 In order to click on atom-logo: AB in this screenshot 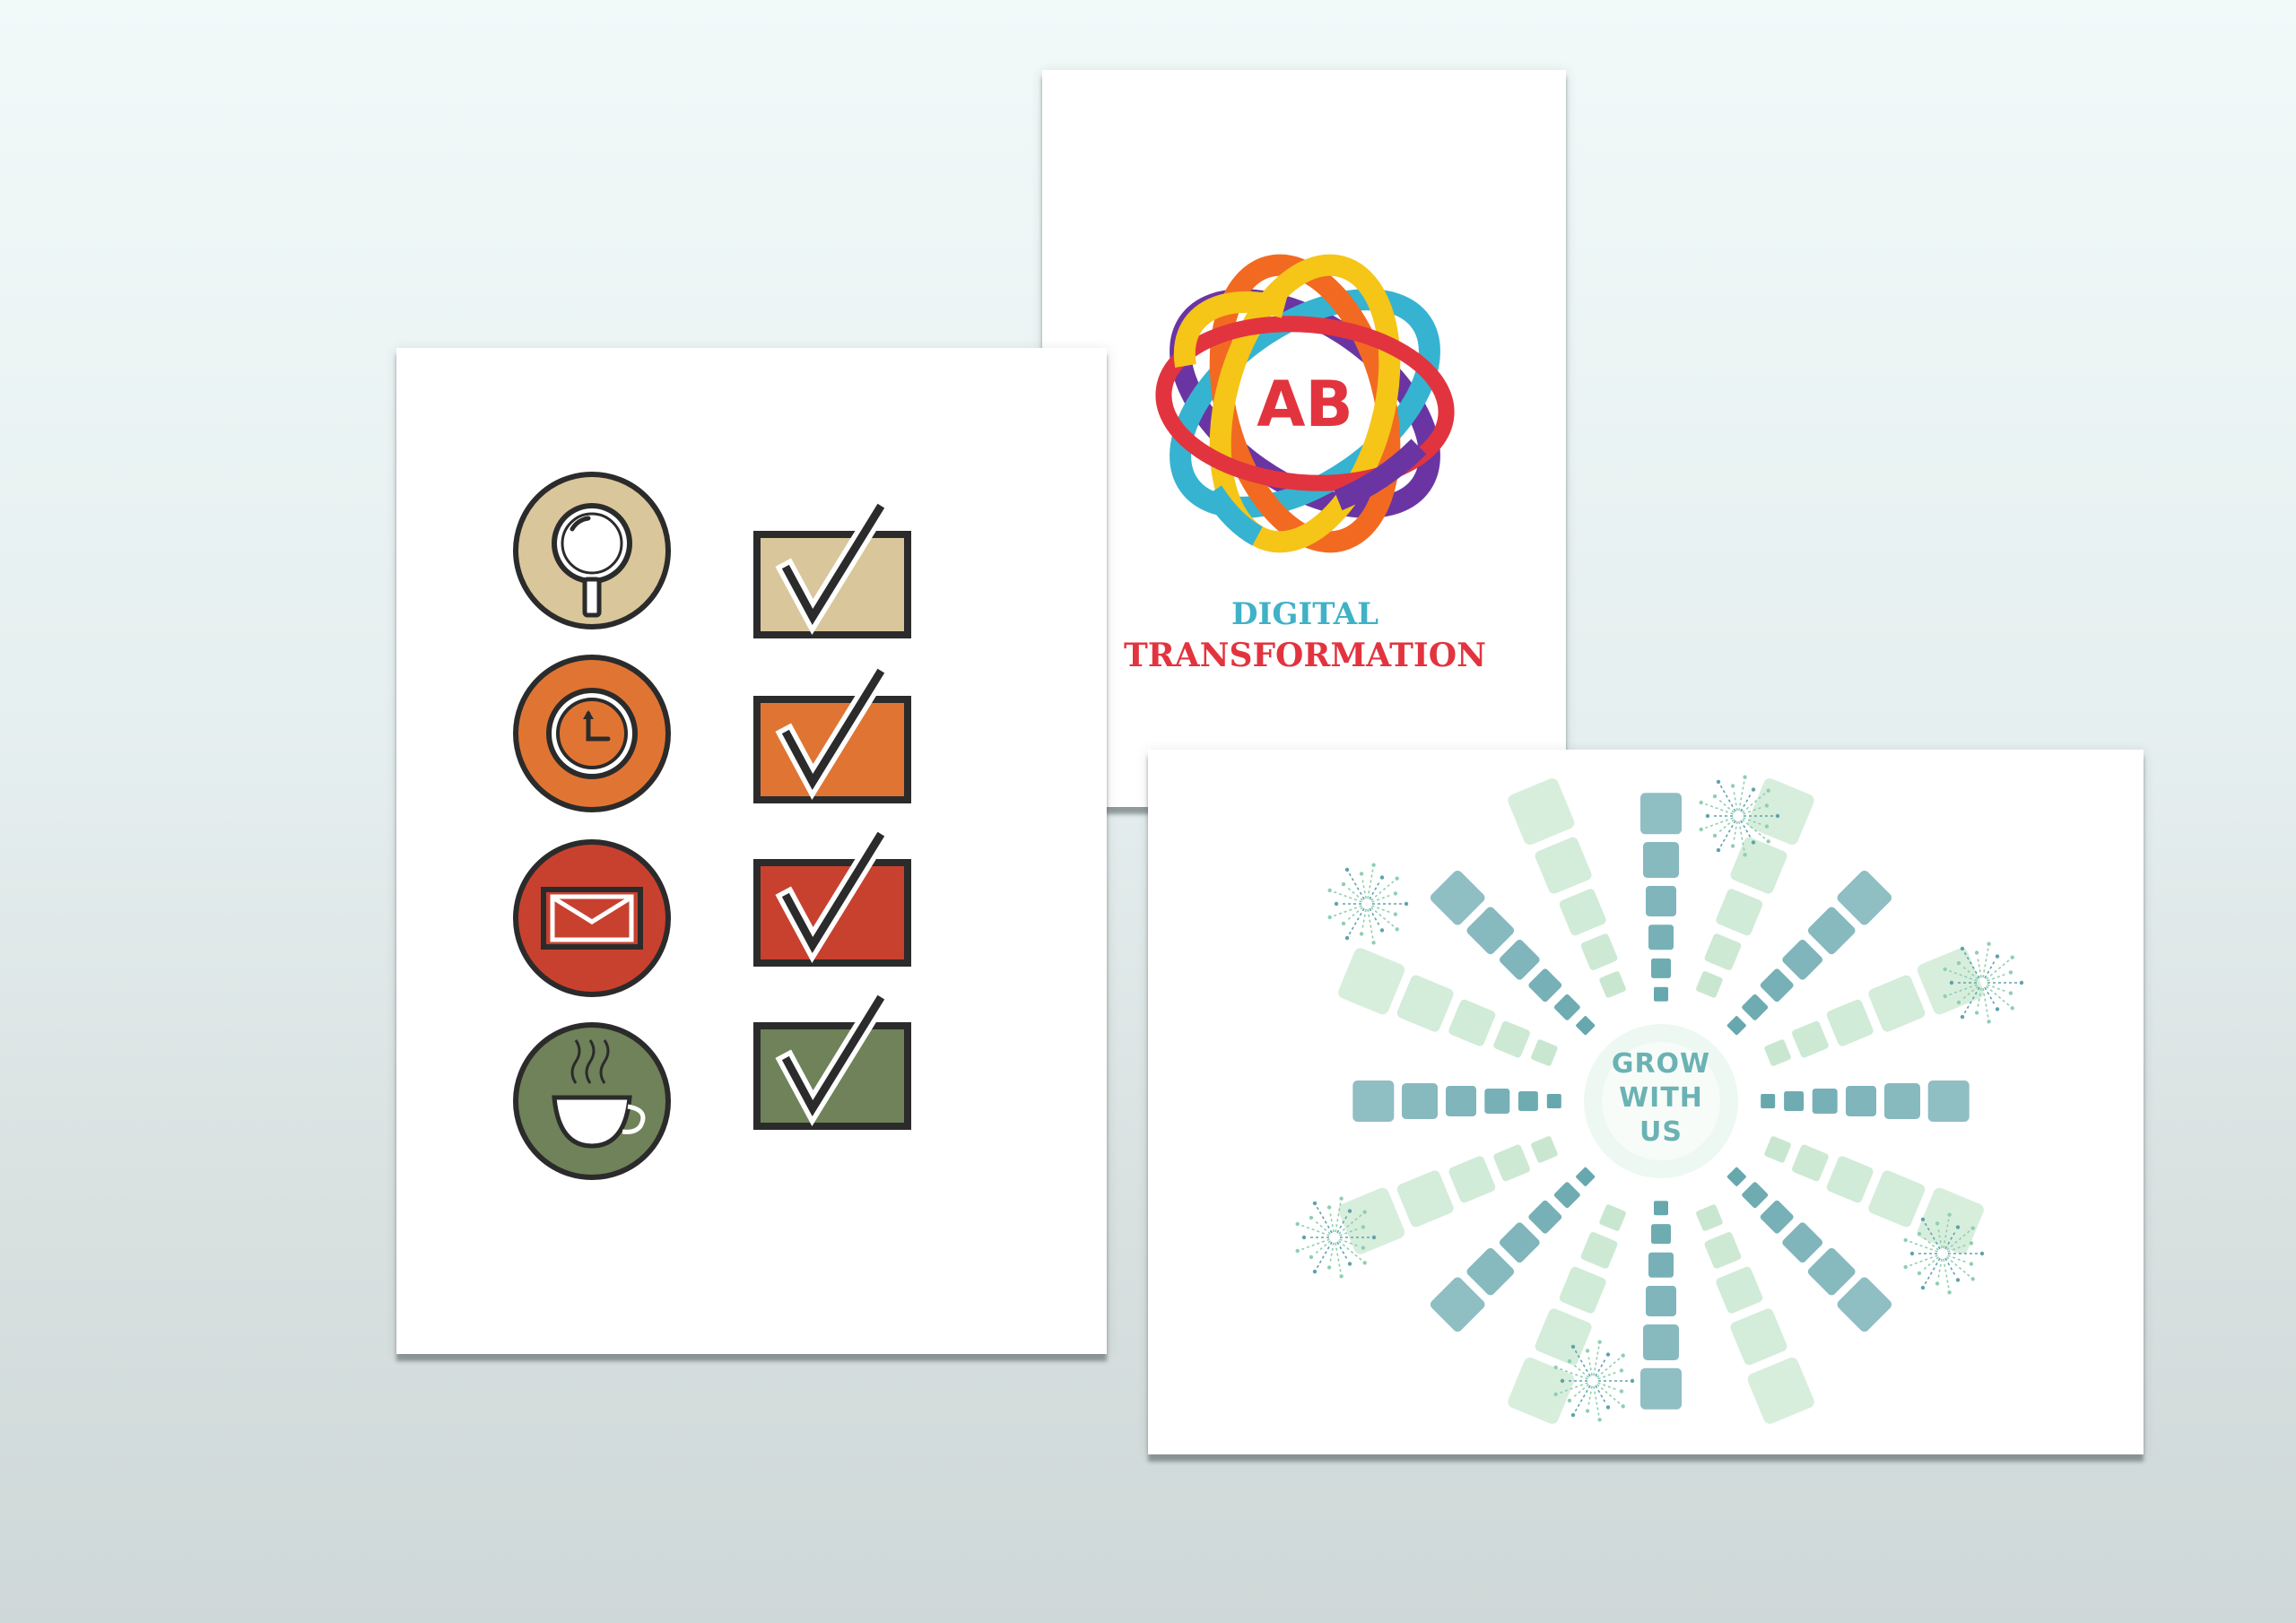, I will do `click(1305, 403)`.